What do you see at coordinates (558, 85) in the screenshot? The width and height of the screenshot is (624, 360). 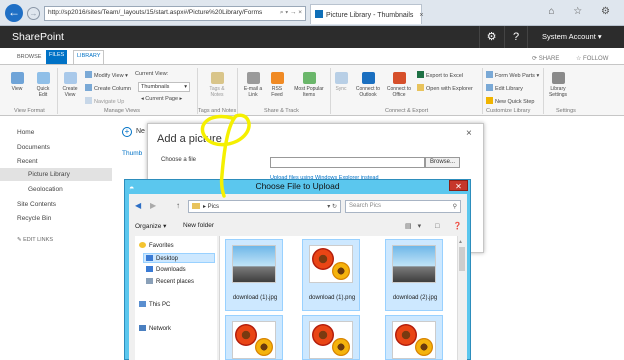 I see `library-settings-button: Library Settings` at bounding box center [558, 85].